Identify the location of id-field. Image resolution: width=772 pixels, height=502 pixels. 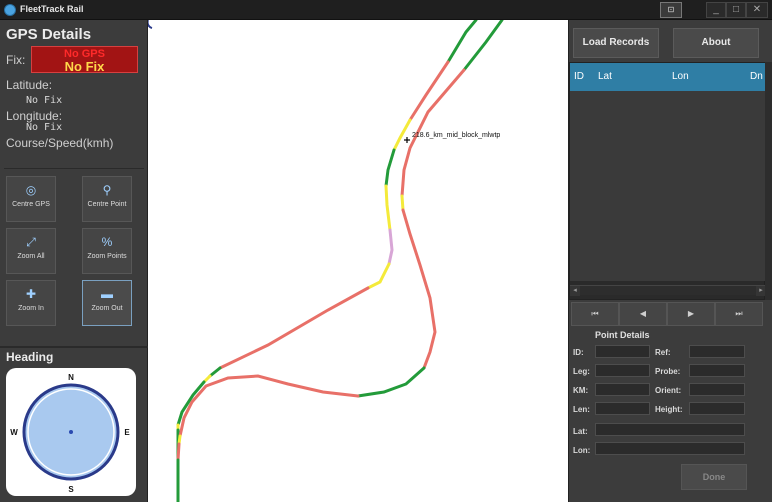
(622, 351).